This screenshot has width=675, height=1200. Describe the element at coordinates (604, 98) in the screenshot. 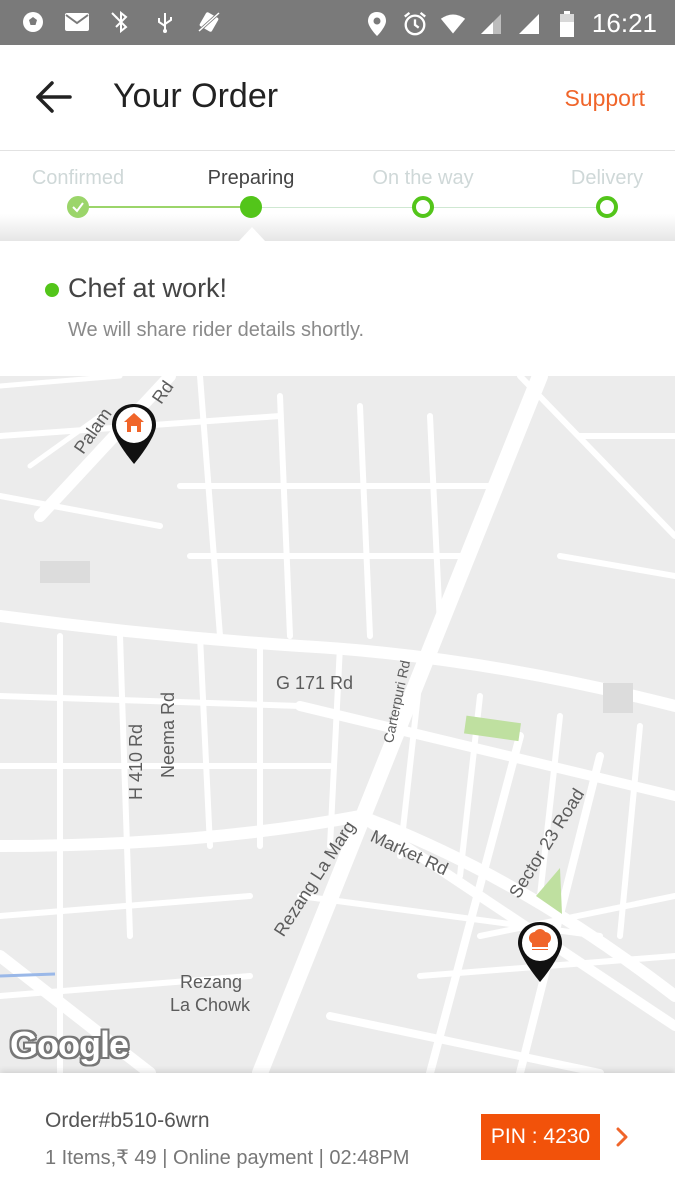

I see `support-link: Support` at that location.